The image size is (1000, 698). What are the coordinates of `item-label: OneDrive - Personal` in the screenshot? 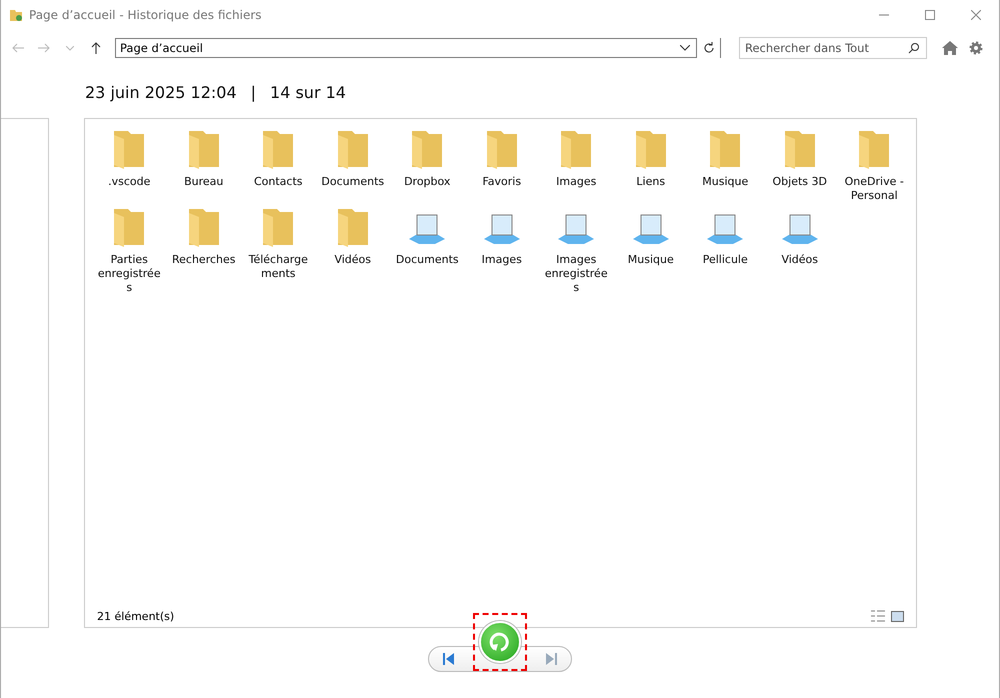 It's located at (874, 189).